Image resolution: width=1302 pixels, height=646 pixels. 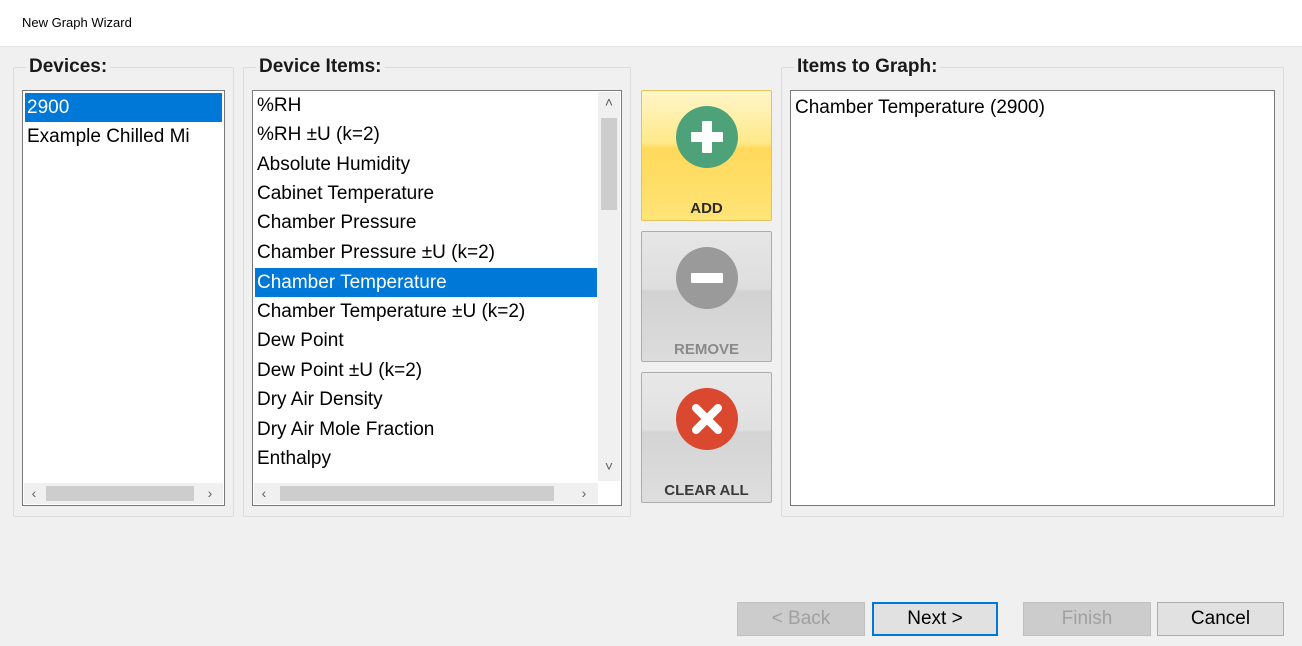 I want to click on plus-circle-icon, so click(x=707, y=137).